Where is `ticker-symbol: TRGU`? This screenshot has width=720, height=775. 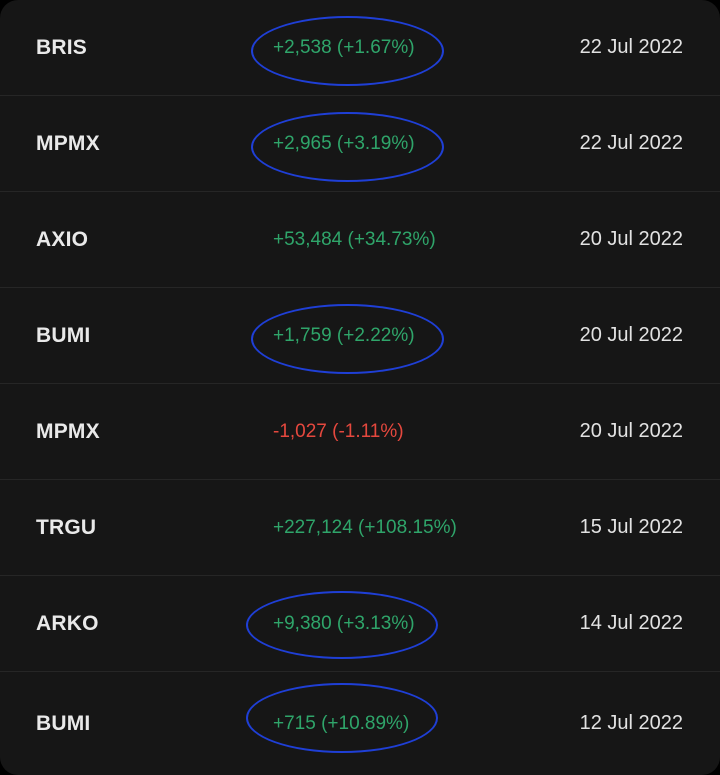
ticker-symbol: TRGU is located at coordinates (66, 527).